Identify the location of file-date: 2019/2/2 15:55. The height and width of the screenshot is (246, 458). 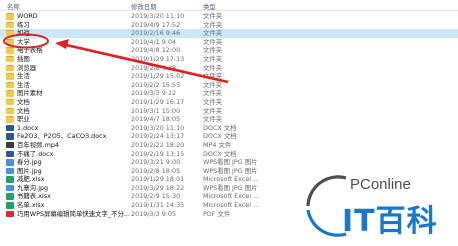
(156, 84).